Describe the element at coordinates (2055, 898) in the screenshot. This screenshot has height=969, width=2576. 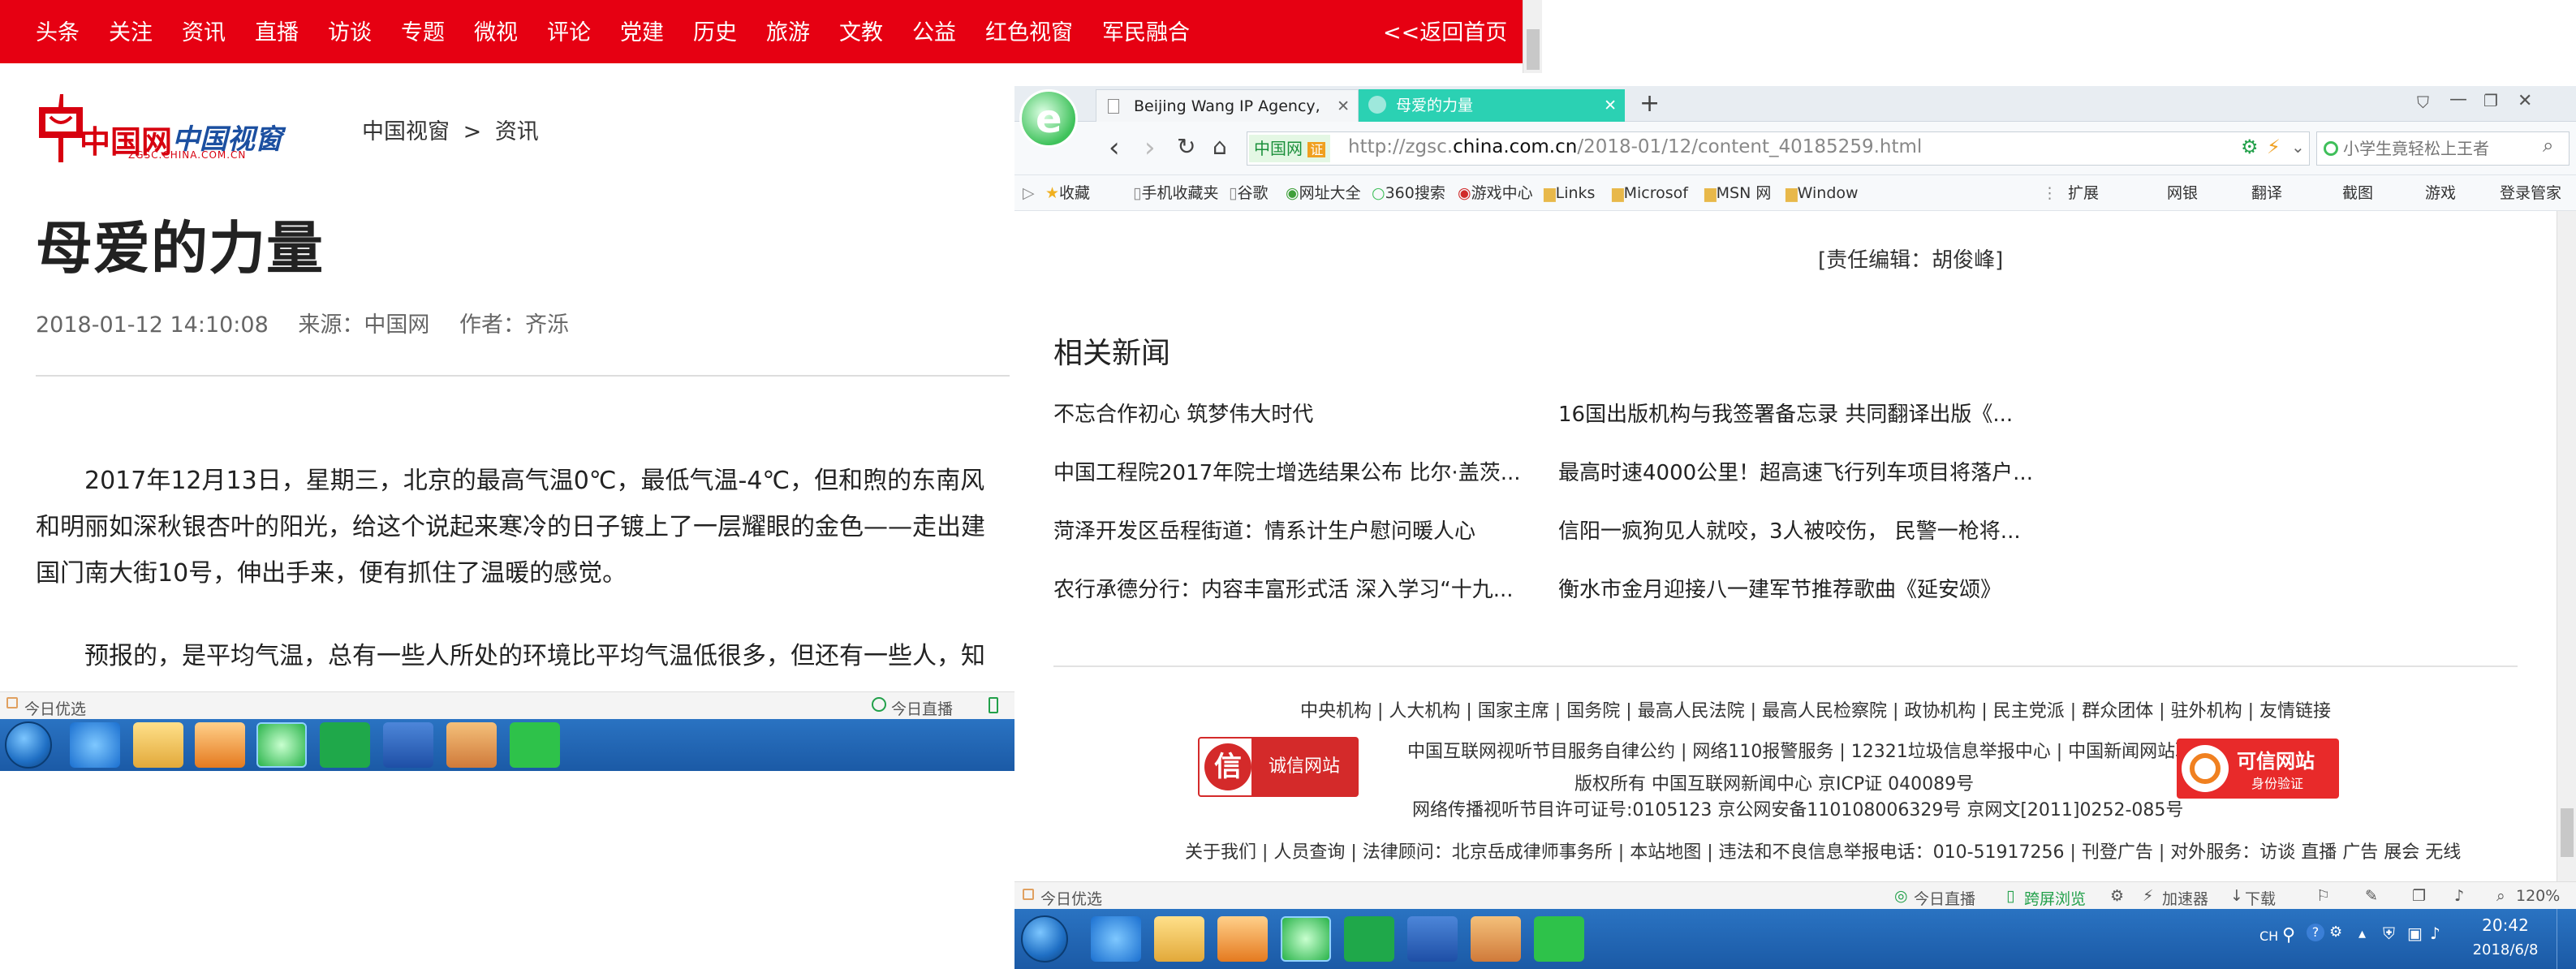
I see `status-cross-screen: 跨屏浏览` at that location.